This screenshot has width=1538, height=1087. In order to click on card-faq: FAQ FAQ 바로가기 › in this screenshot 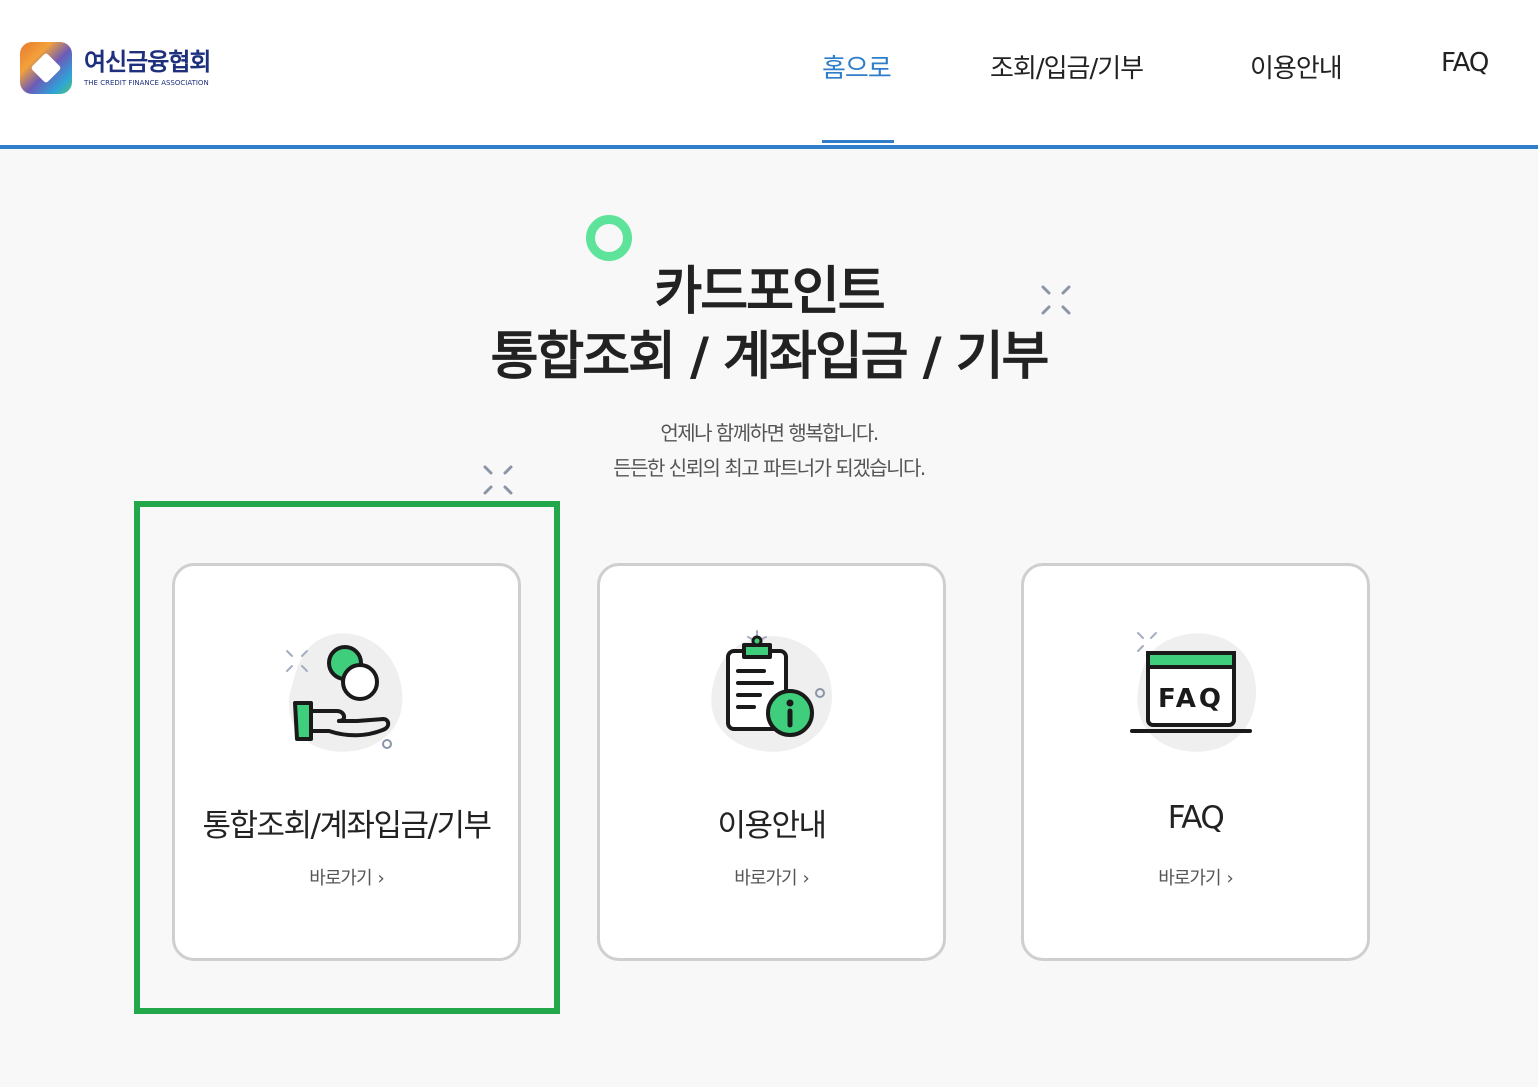, I will do `click(1195, 762)`.